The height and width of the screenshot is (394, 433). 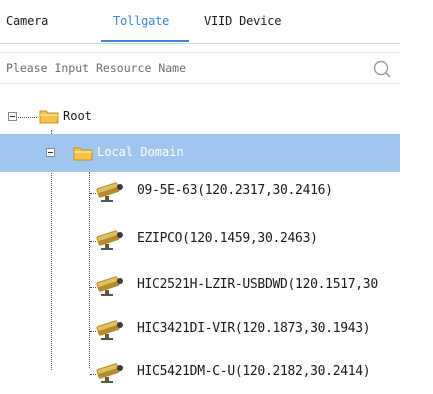 I want to click on search-icon, so click(x=382, y=69).